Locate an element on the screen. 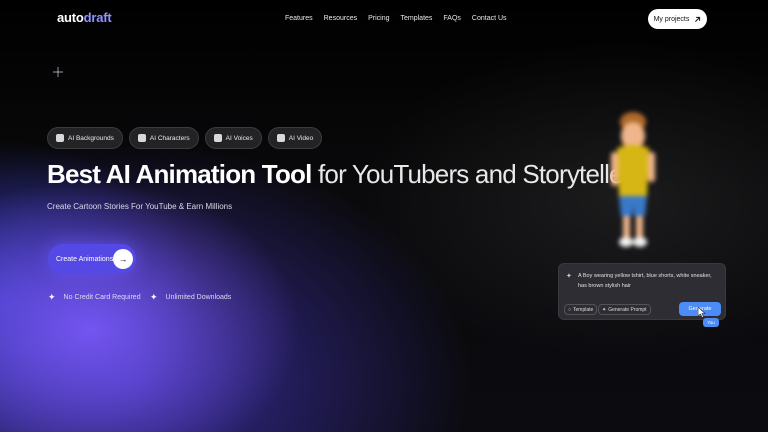 The width and height of the screenshot is (768, 432). nav-resources: Resources is located at coordinates (340, 18).